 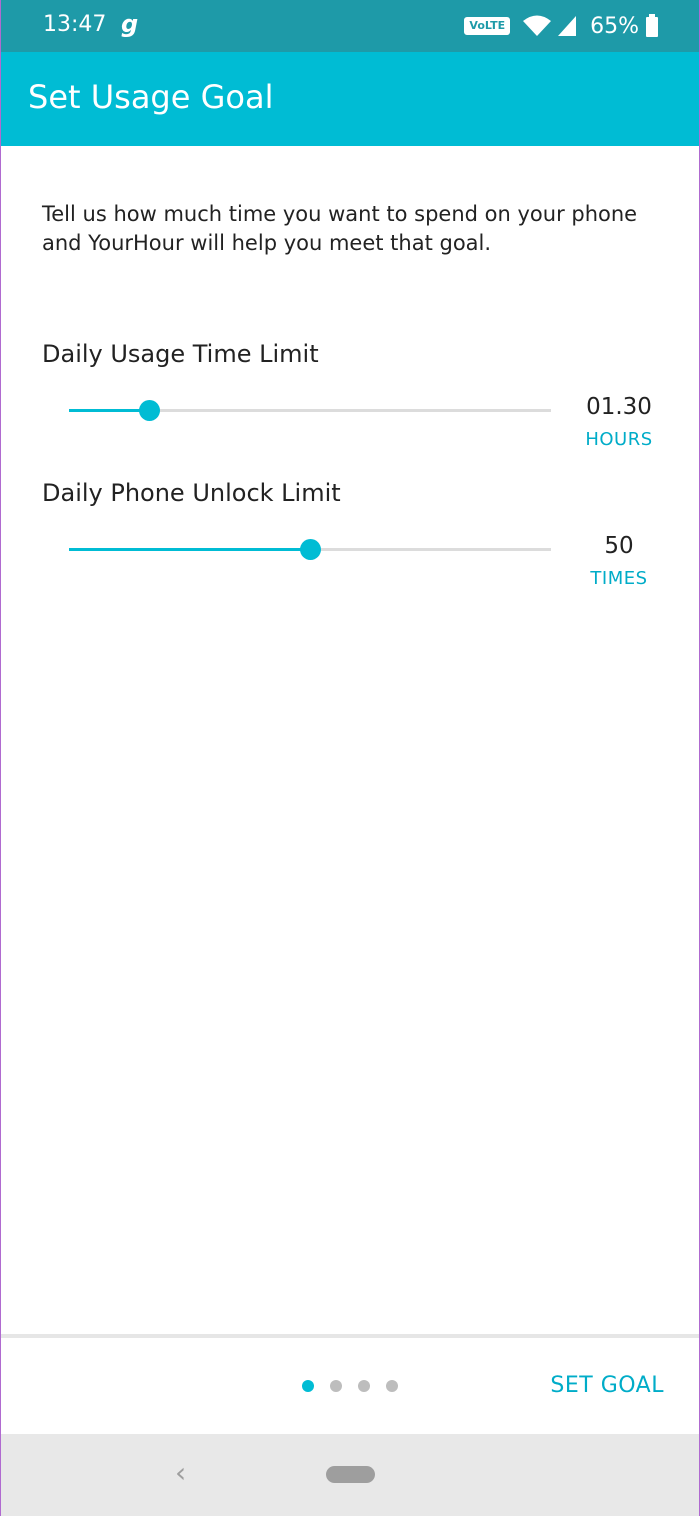 I want to click on unlock-limit-unit: TIMES, so click(x=619, y=578).